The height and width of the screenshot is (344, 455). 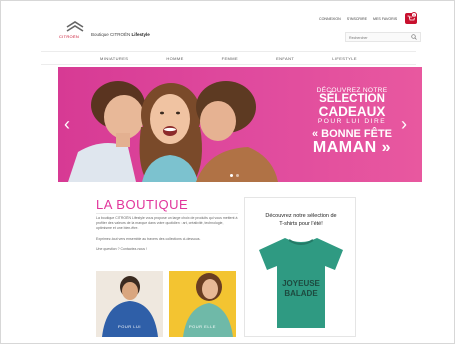 I want to click on boutique-title: LA BOUTIQUE, so click(x=142, y=204).